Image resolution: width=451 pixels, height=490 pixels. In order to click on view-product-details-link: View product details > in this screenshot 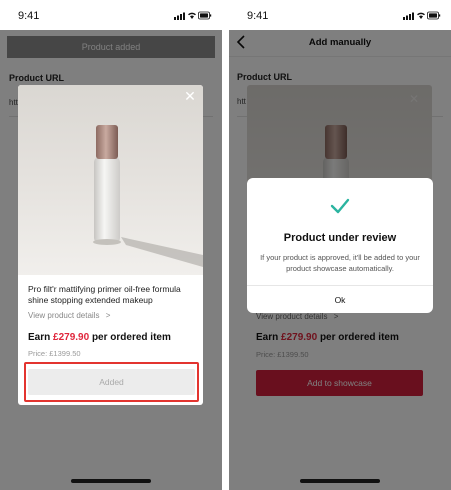, I will do `click(69, 315)`.